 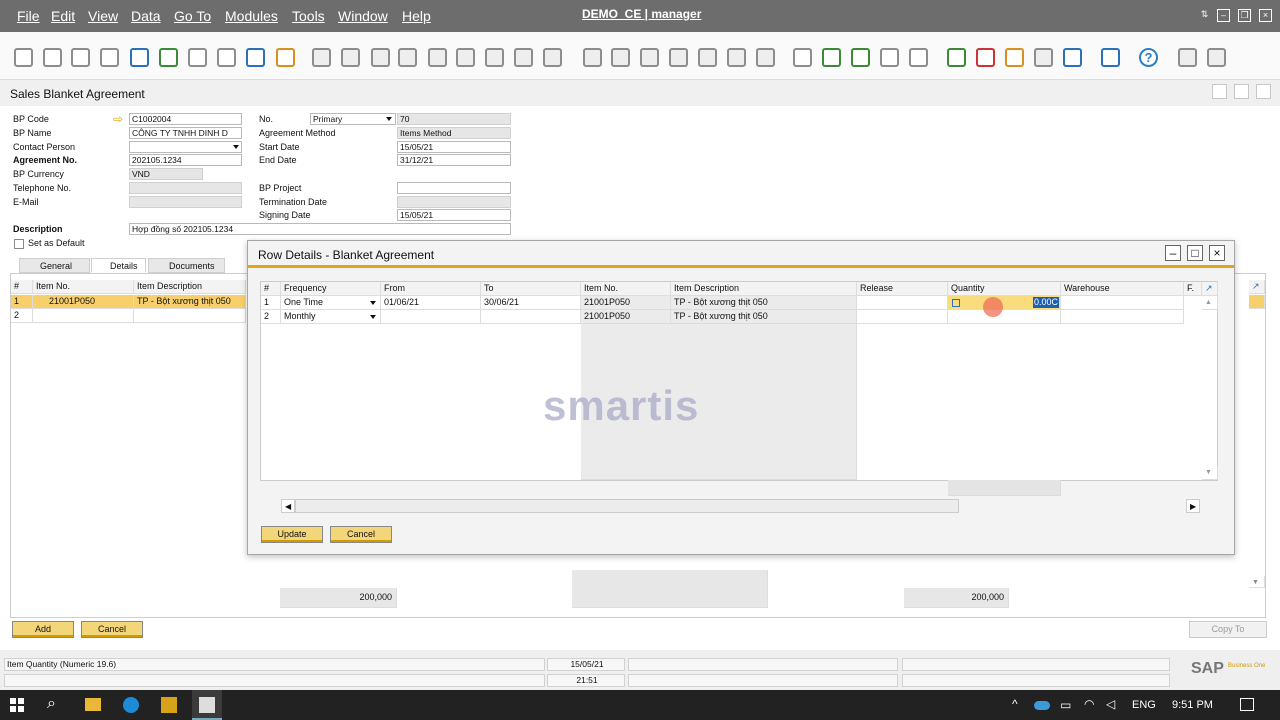 What do you see at coordinates (54, 265) in the screenshot?
I see `tab-general: General` at bounding box center [54, 265].